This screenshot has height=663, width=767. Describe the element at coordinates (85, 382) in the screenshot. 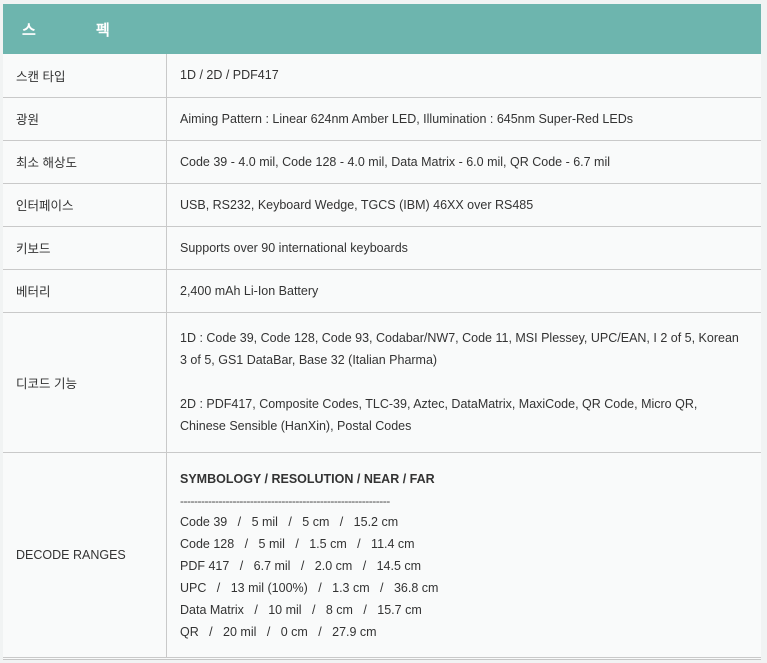

I see `decode-key: 디코드 기능` at that location.